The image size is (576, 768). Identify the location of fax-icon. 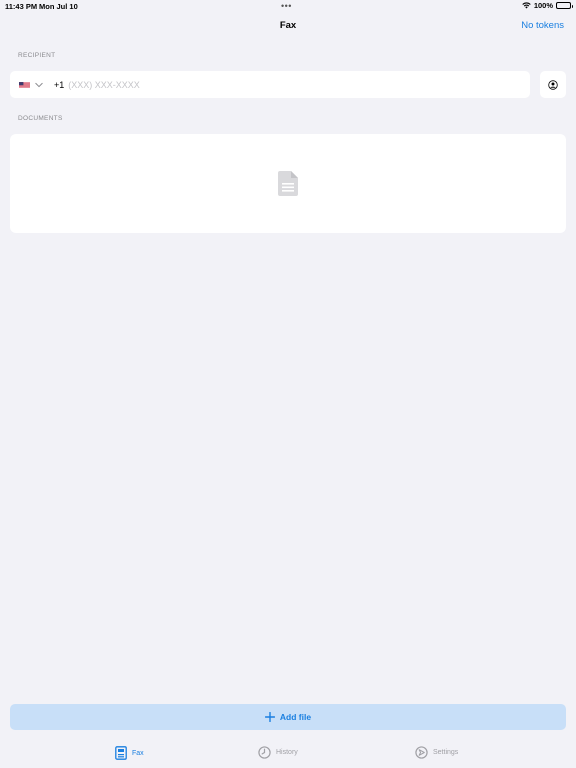
(121, 753).